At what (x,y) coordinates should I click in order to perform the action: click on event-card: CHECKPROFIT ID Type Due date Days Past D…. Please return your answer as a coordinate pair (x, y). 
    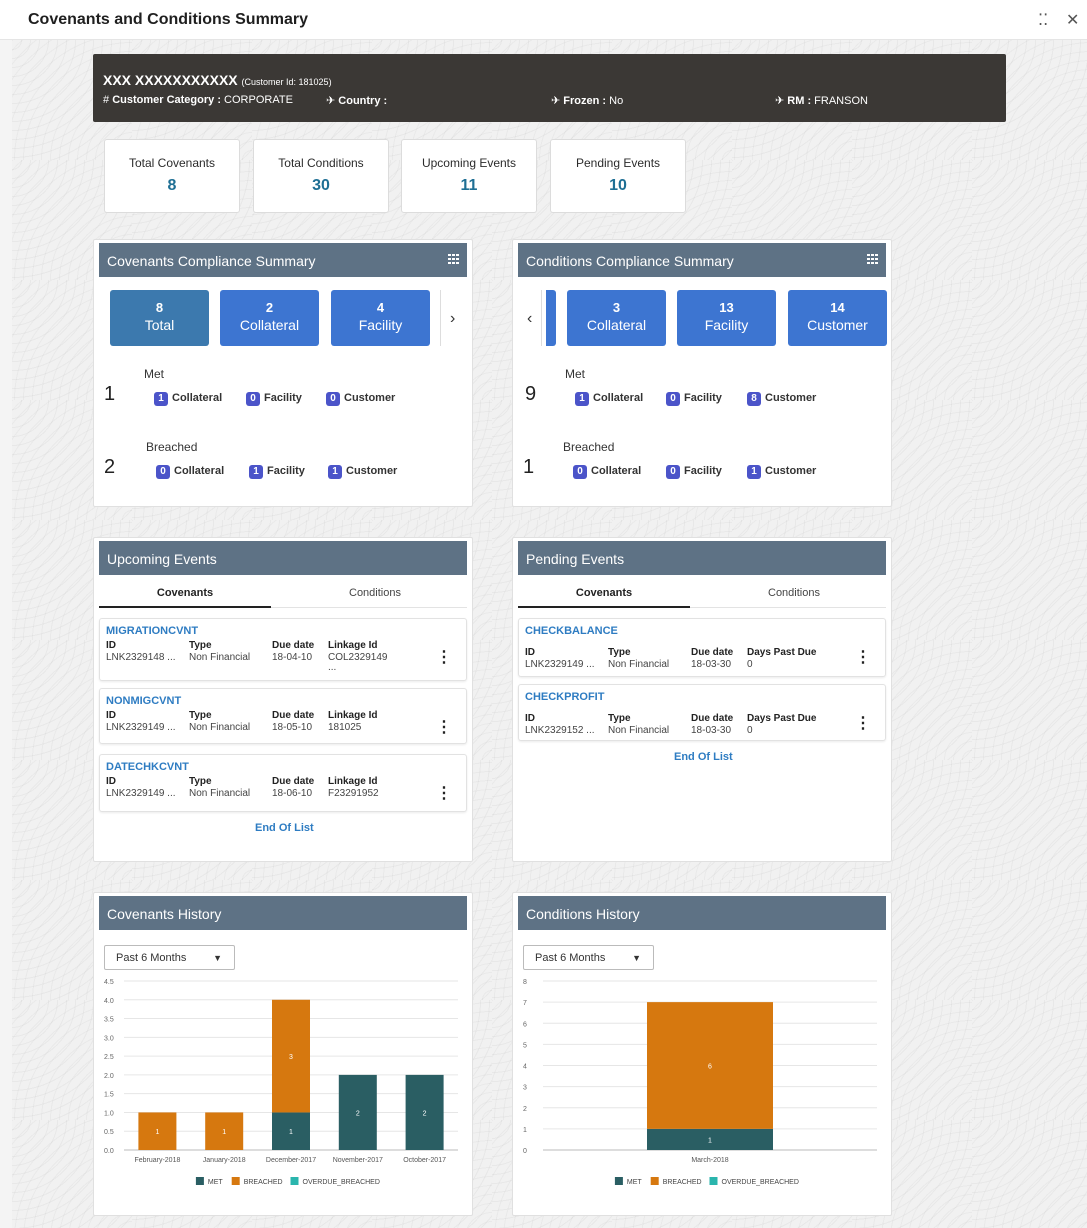
    Looking at the image, I should click on (702, 712).